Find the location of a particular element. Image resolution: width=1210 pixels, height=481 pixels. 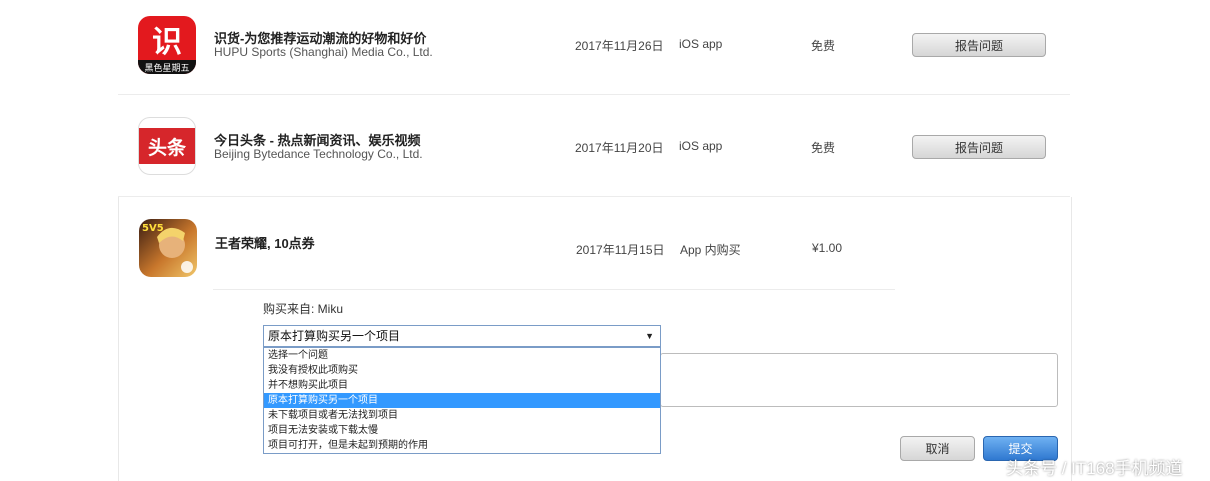

purchase-date: 2017年11月15日 is located at coordinates (620, 250).